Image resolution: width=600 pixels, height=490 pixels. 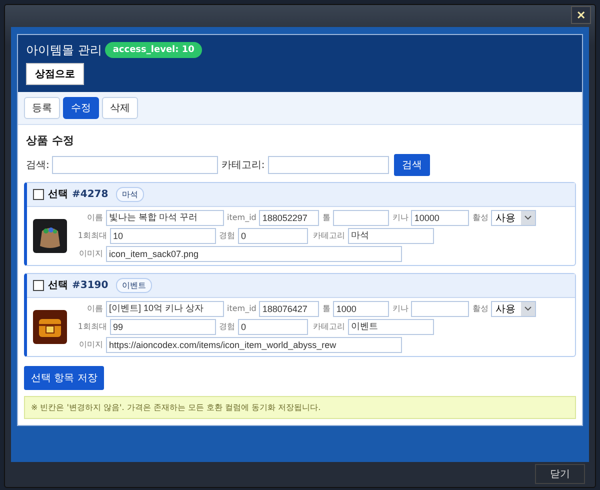 What do you see at coordinates (361, 308) in the screenshot?
I see `input-field: 1000` at bounding box center [361, 308].